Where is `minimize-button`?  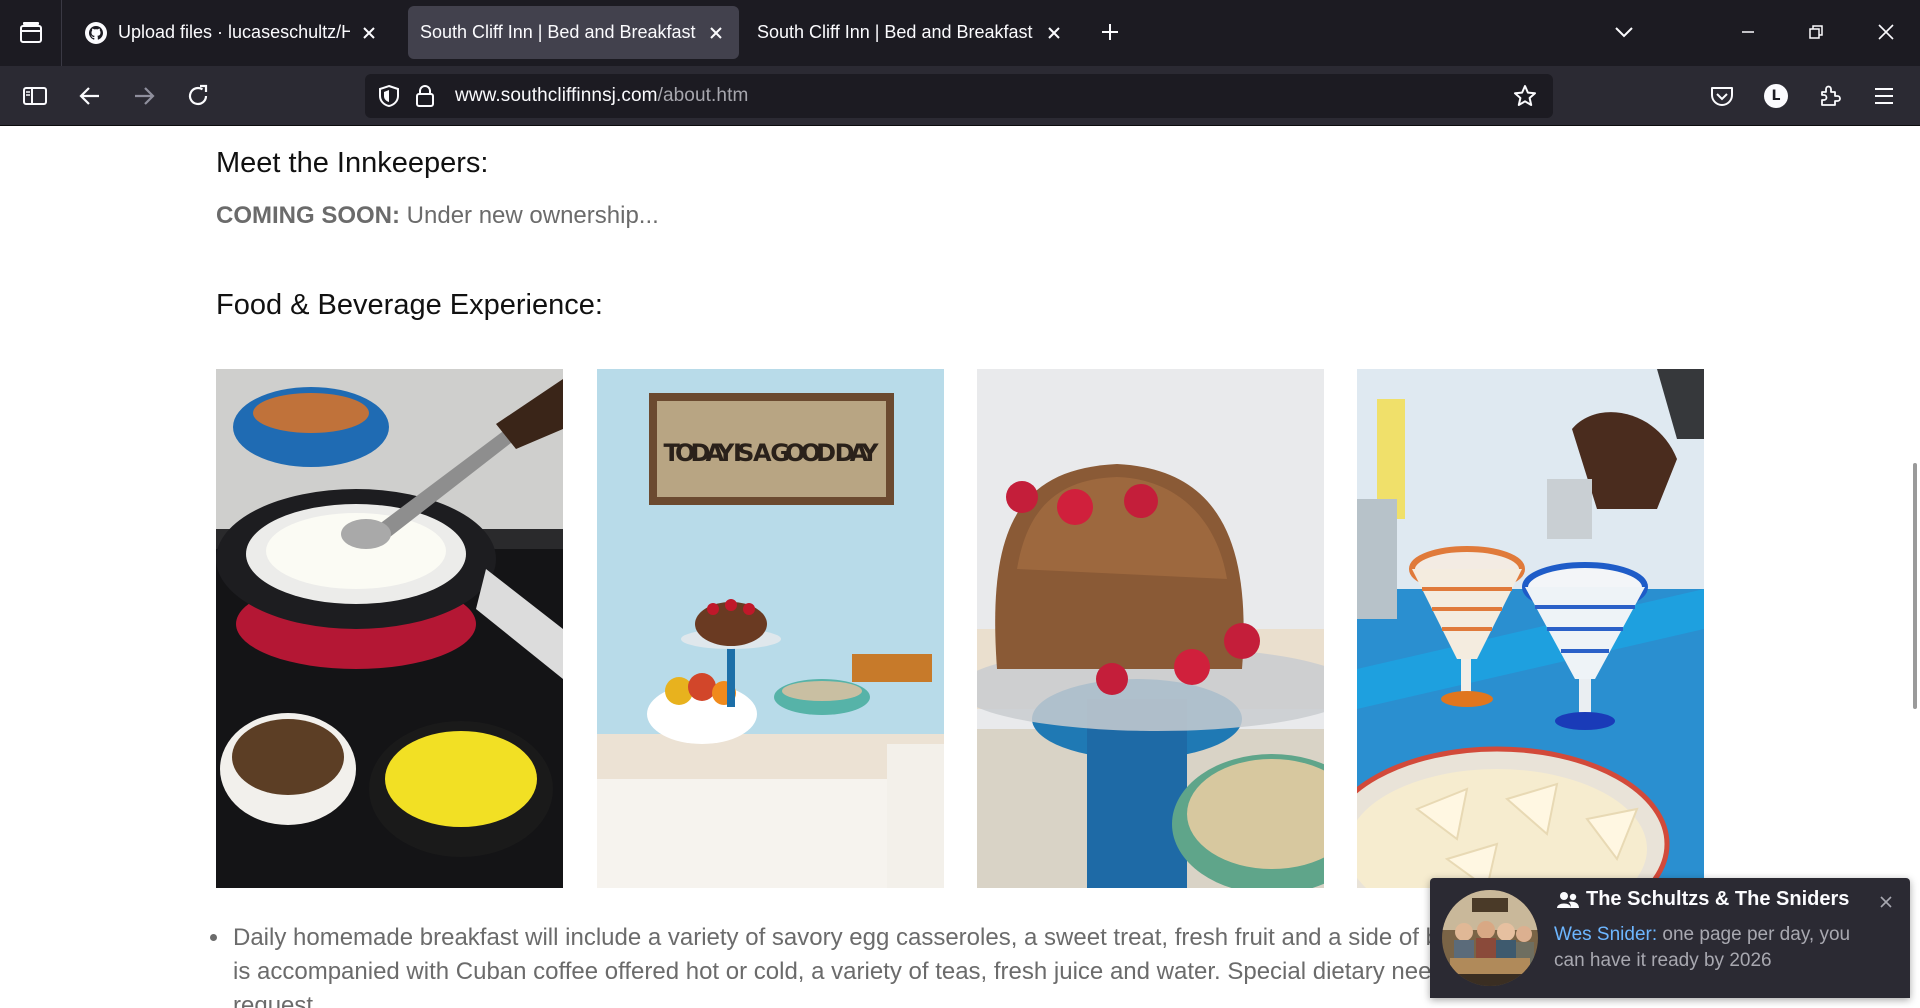 minimize-button is located at coordinates (1748, 32).